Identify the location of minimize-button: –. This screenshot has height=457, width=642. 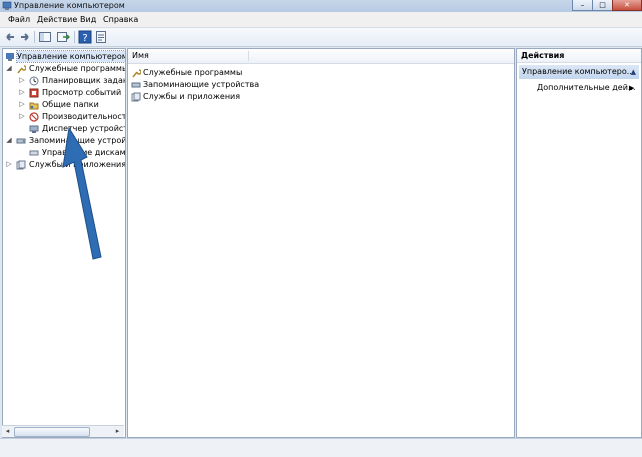
(582, 5).